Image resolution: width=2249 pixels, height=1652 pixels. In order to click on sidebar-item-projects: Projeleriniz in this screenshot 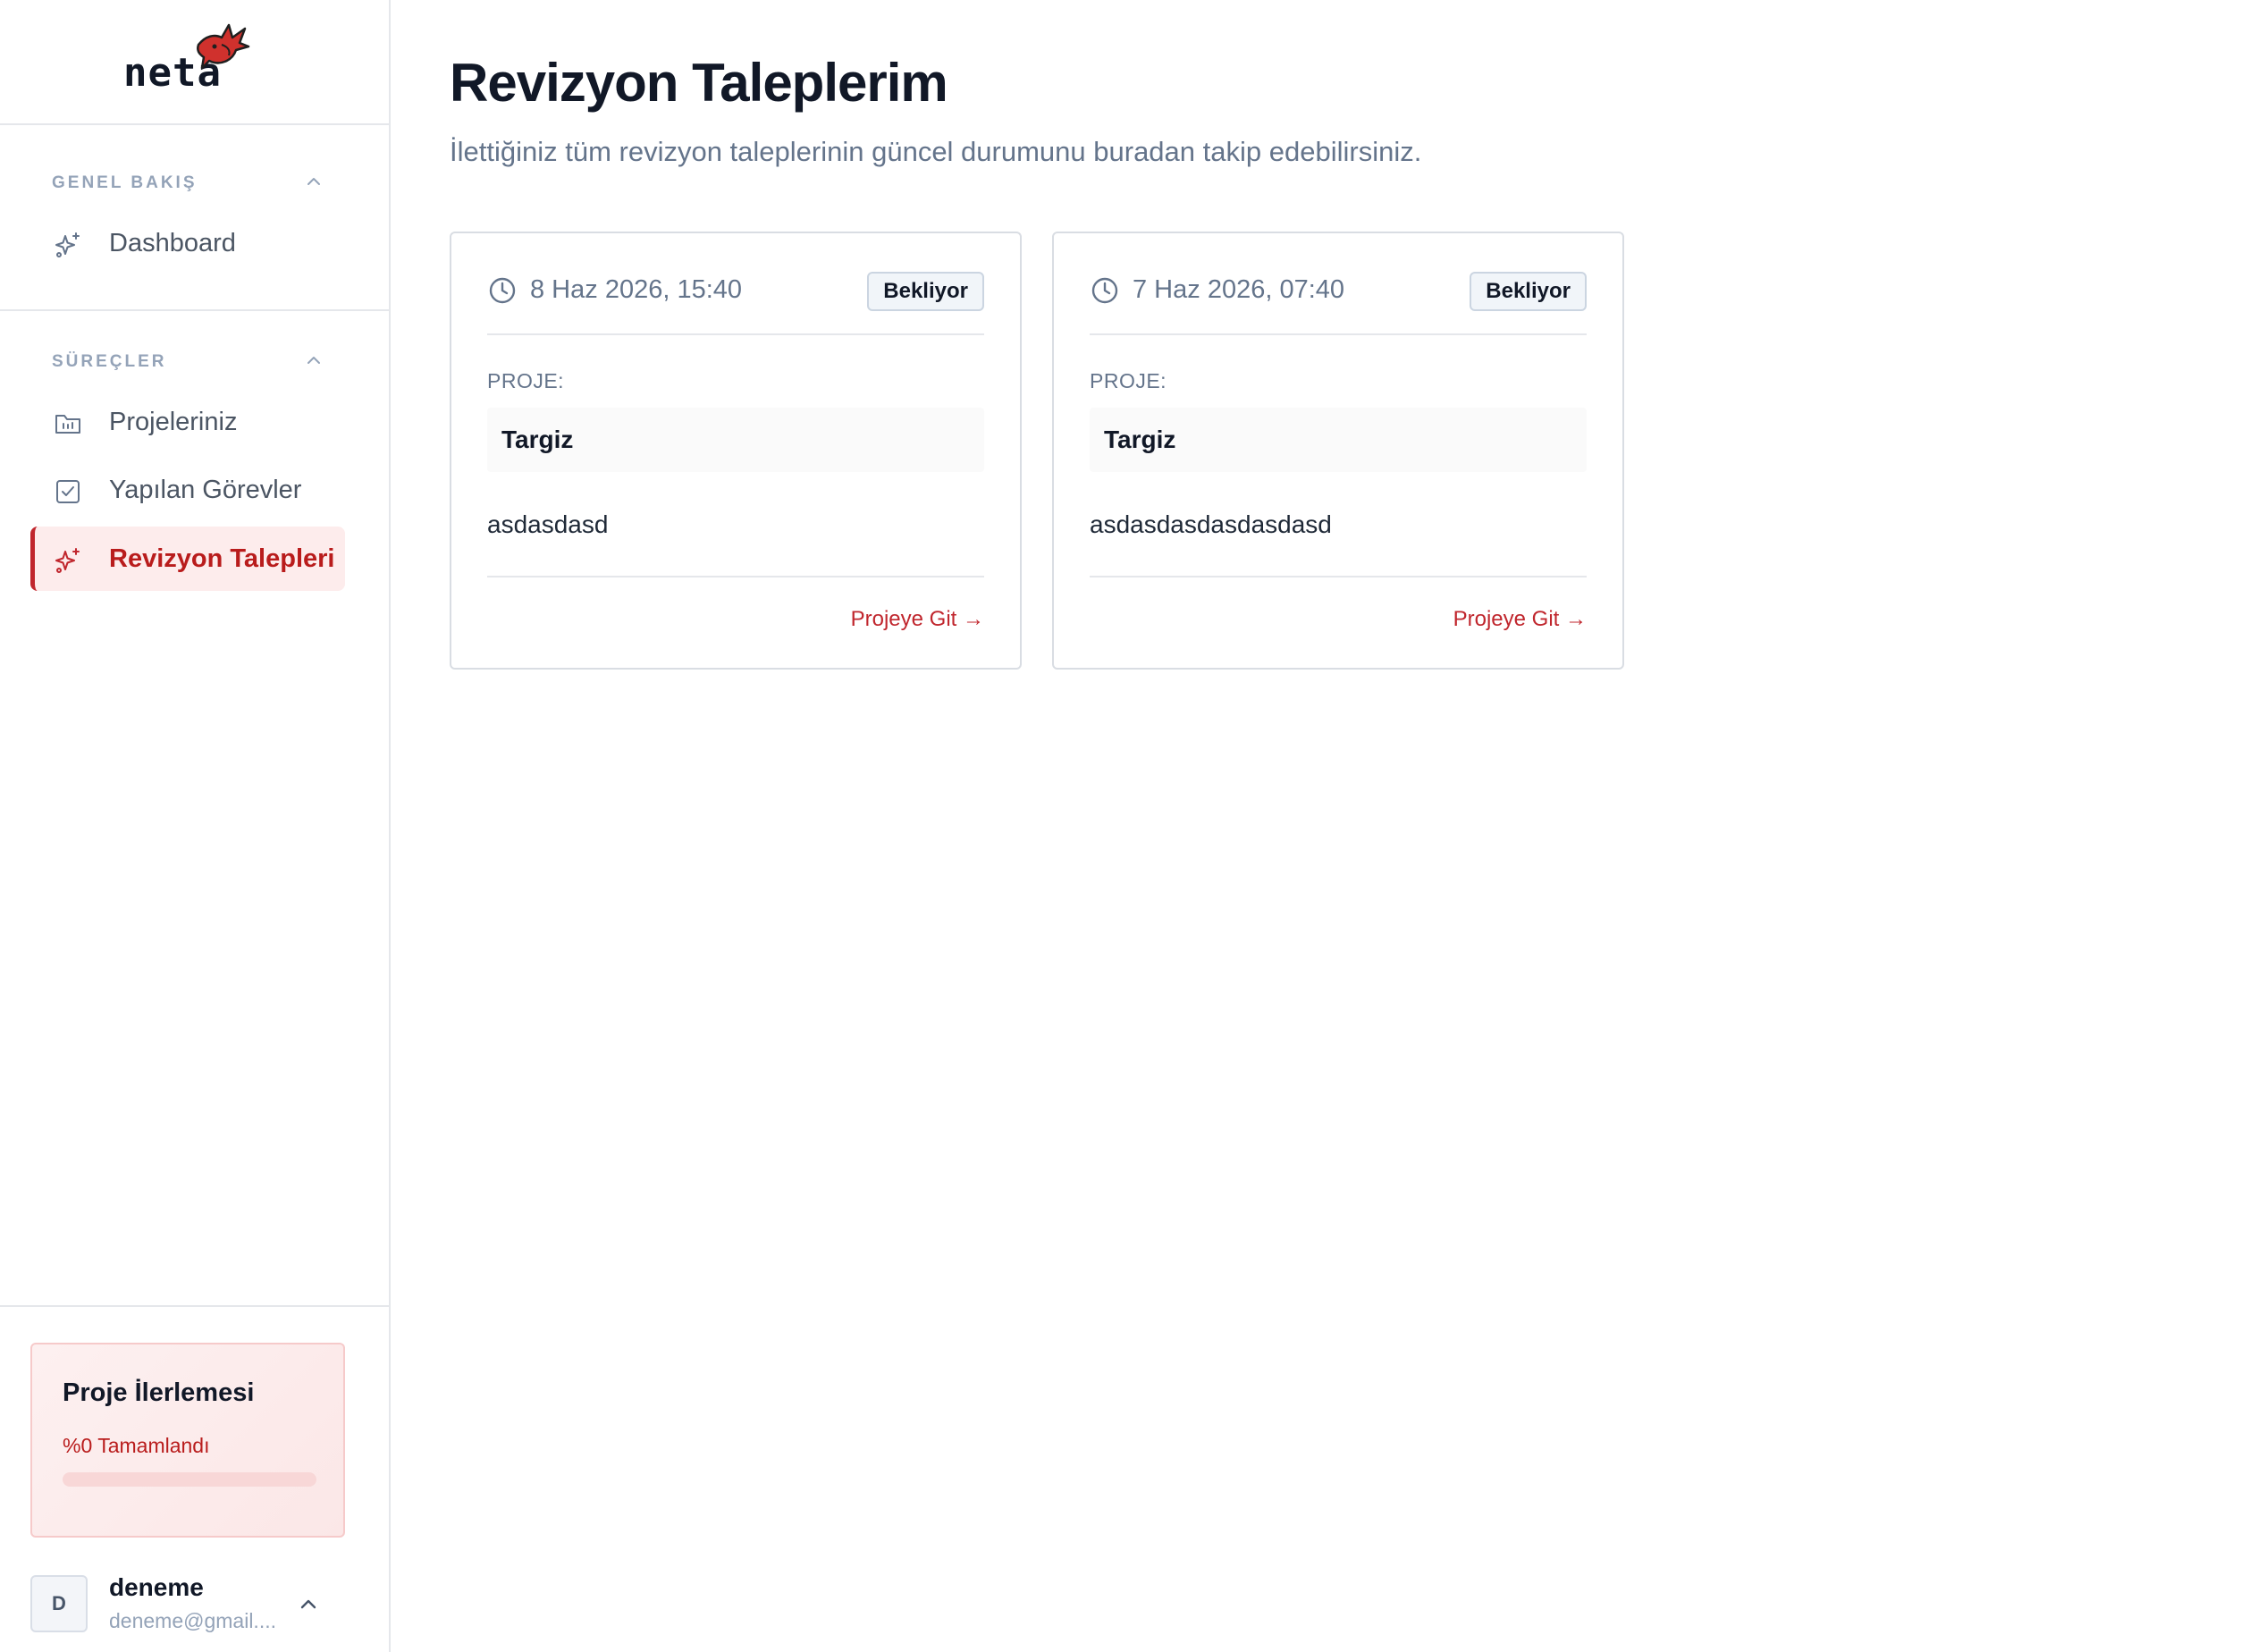, I will do `click(187, 422)`.